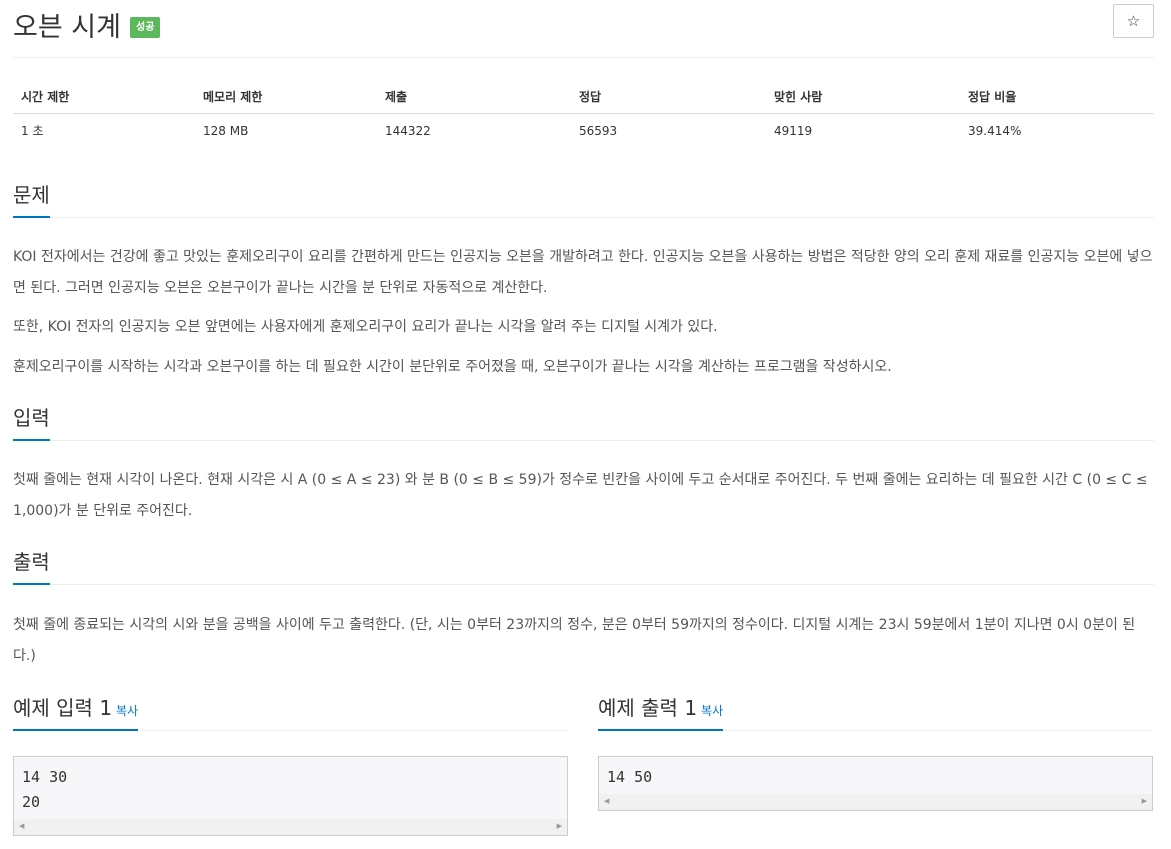 The image size is (1171, 849). I want to click on value-accept-ratio: 39.414%, so click(995, 130).